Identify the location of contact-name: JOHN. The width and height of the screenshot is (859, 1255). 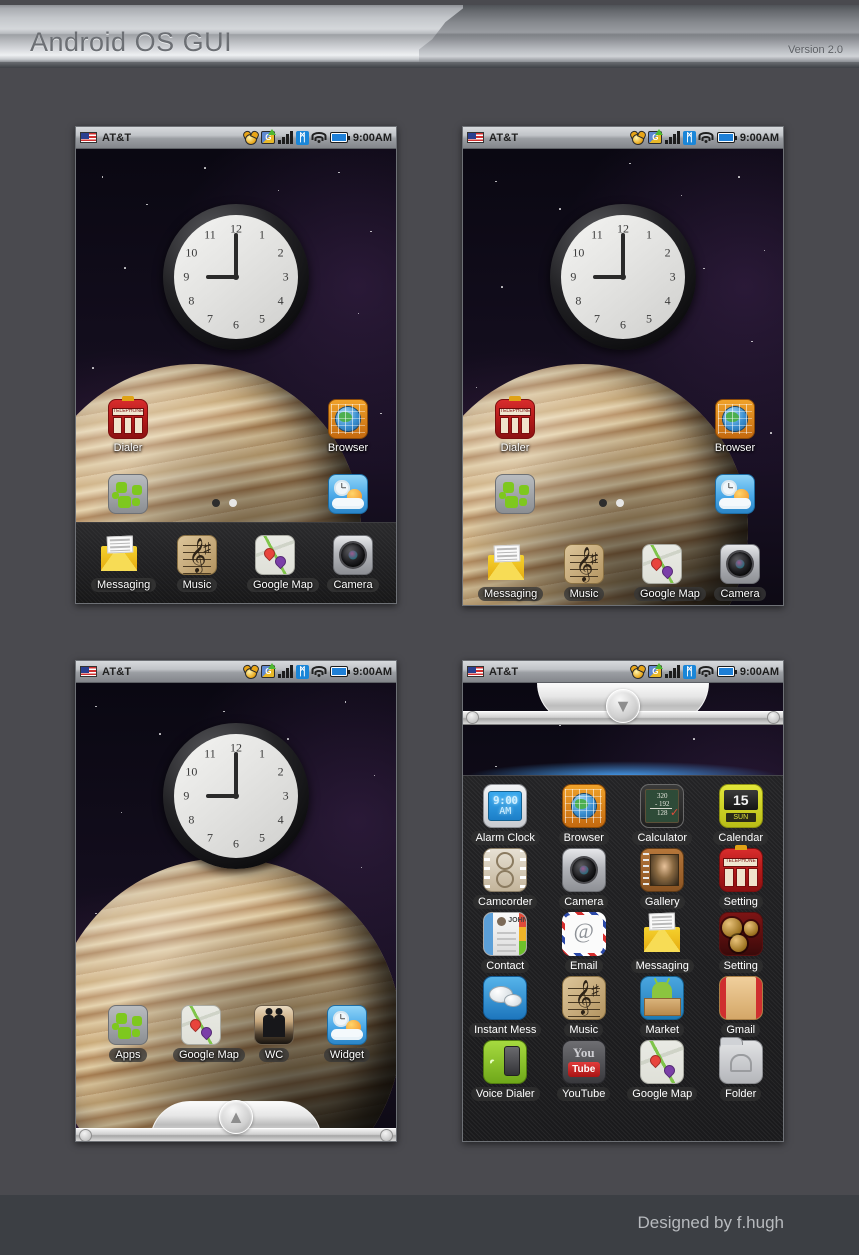
(518, 920).